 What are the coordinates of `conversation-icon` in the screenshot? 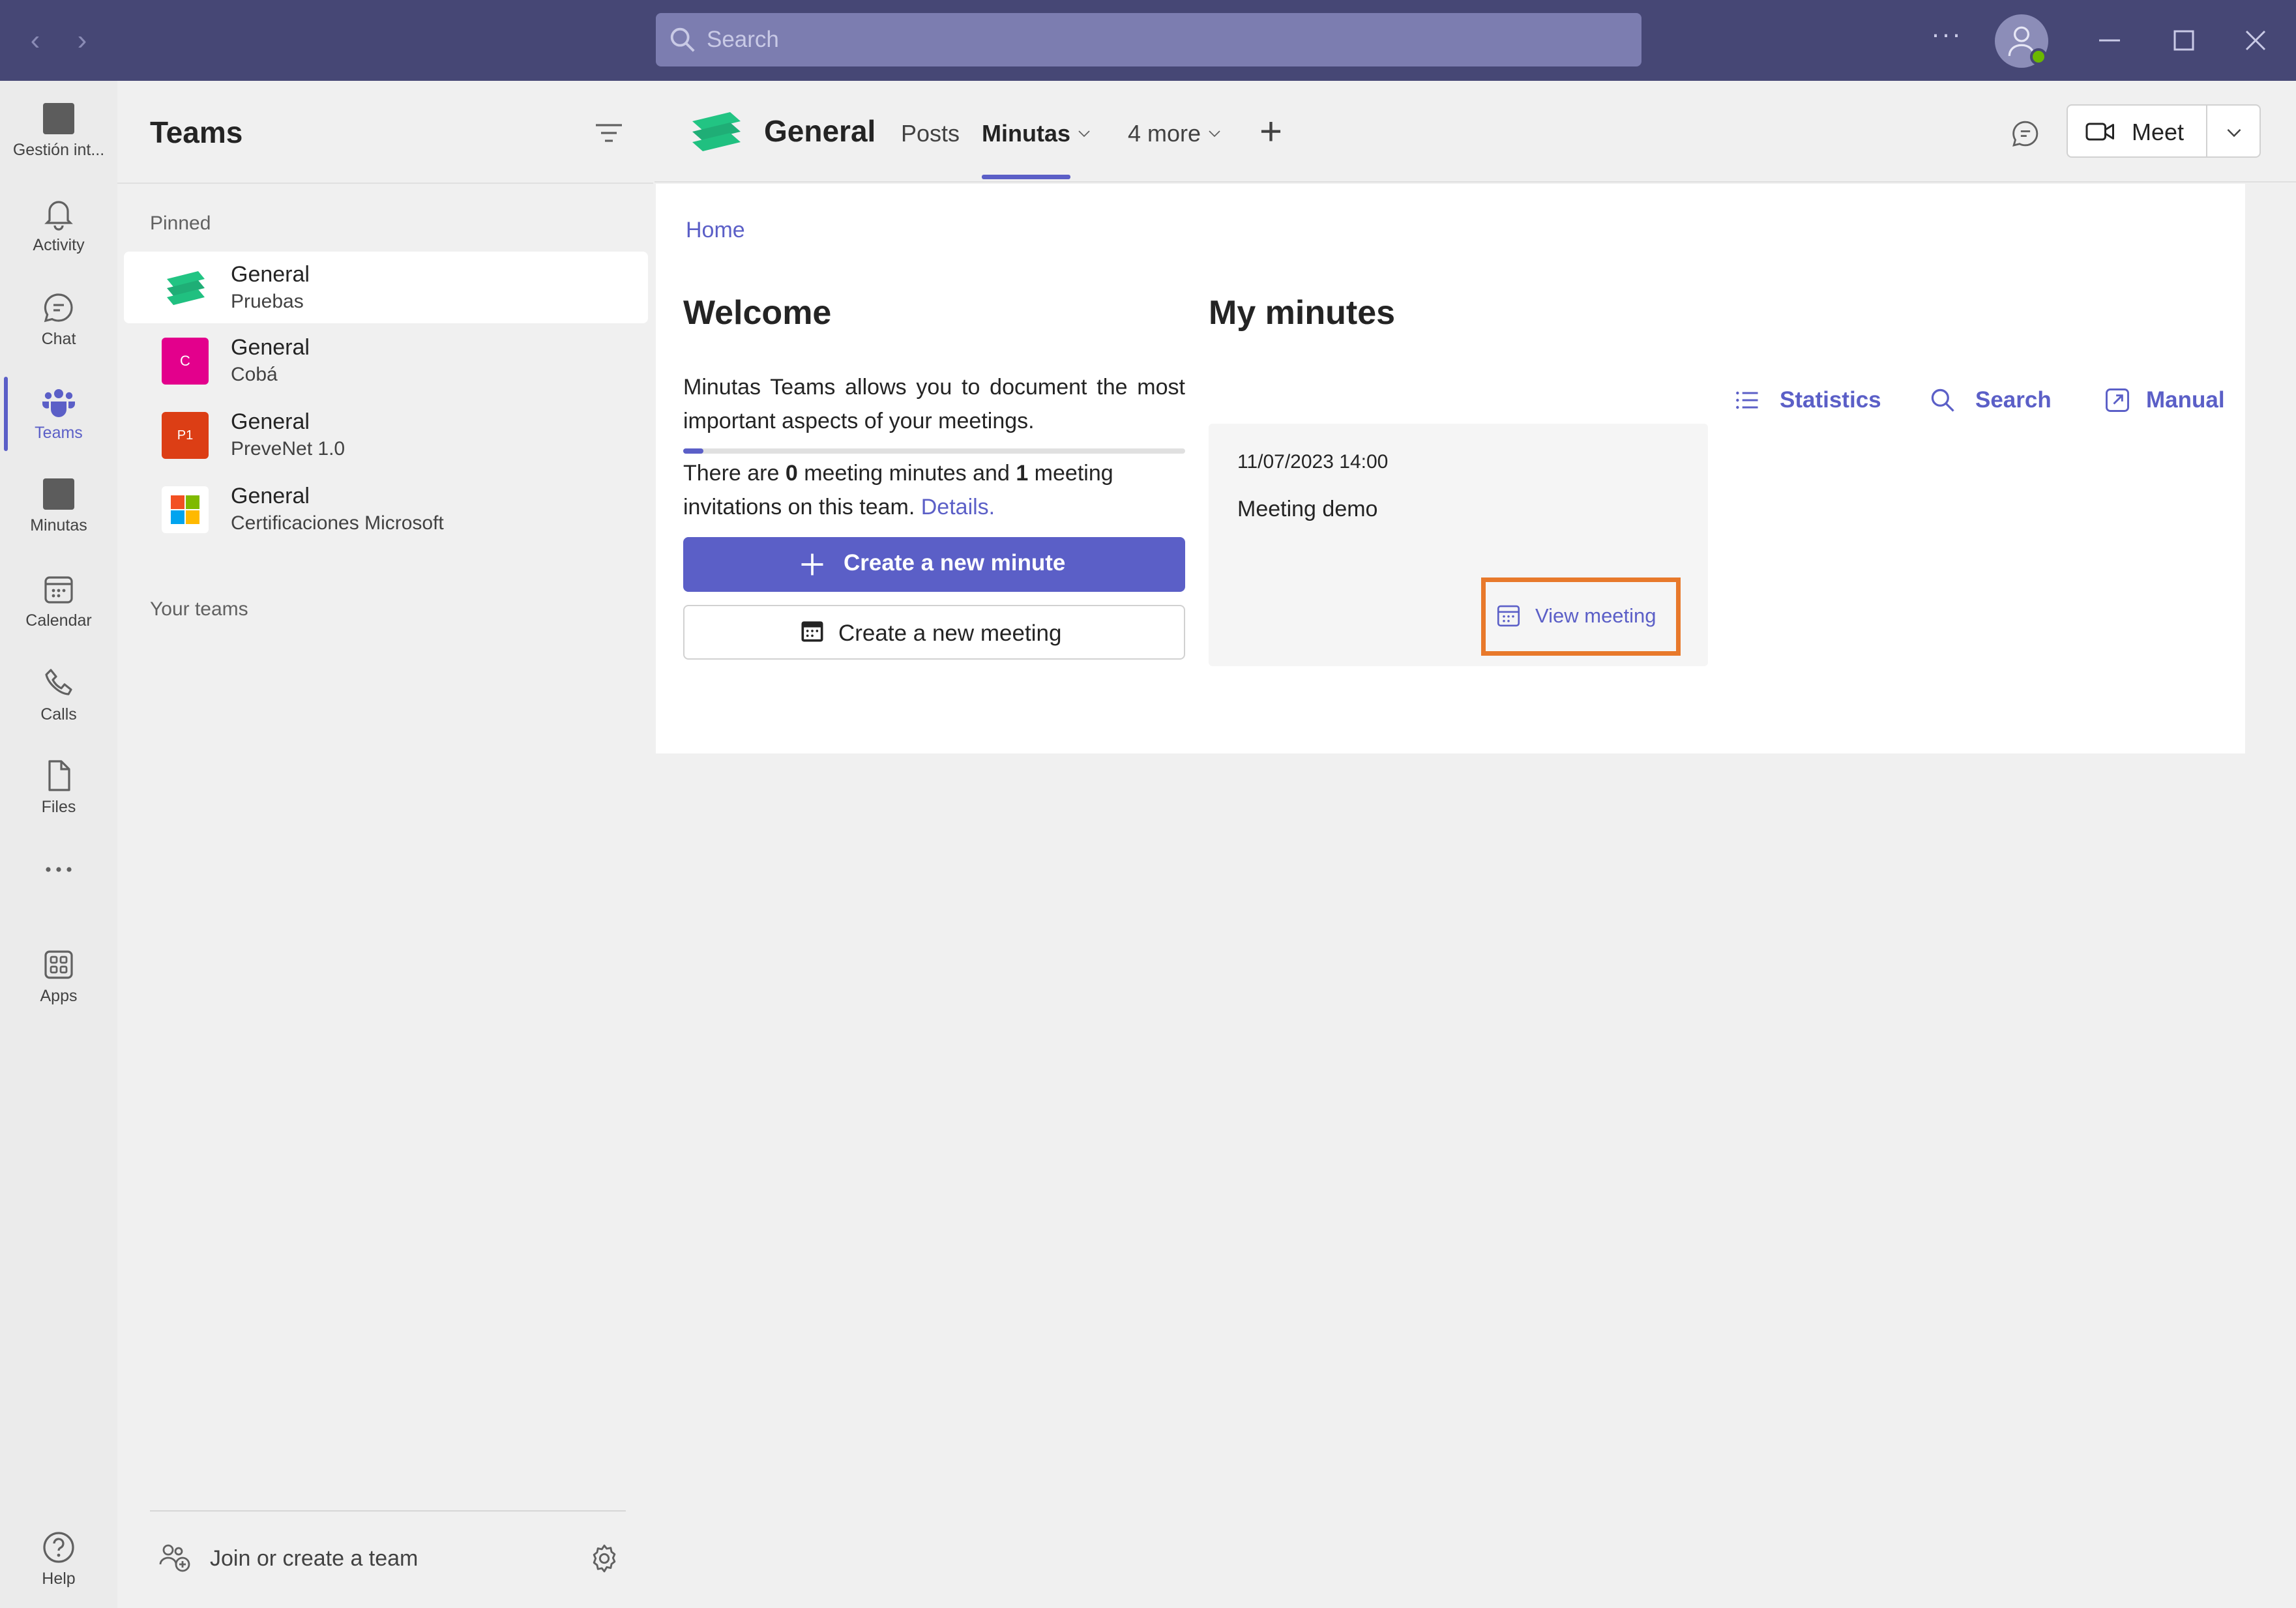 It's located at (2025, 133).